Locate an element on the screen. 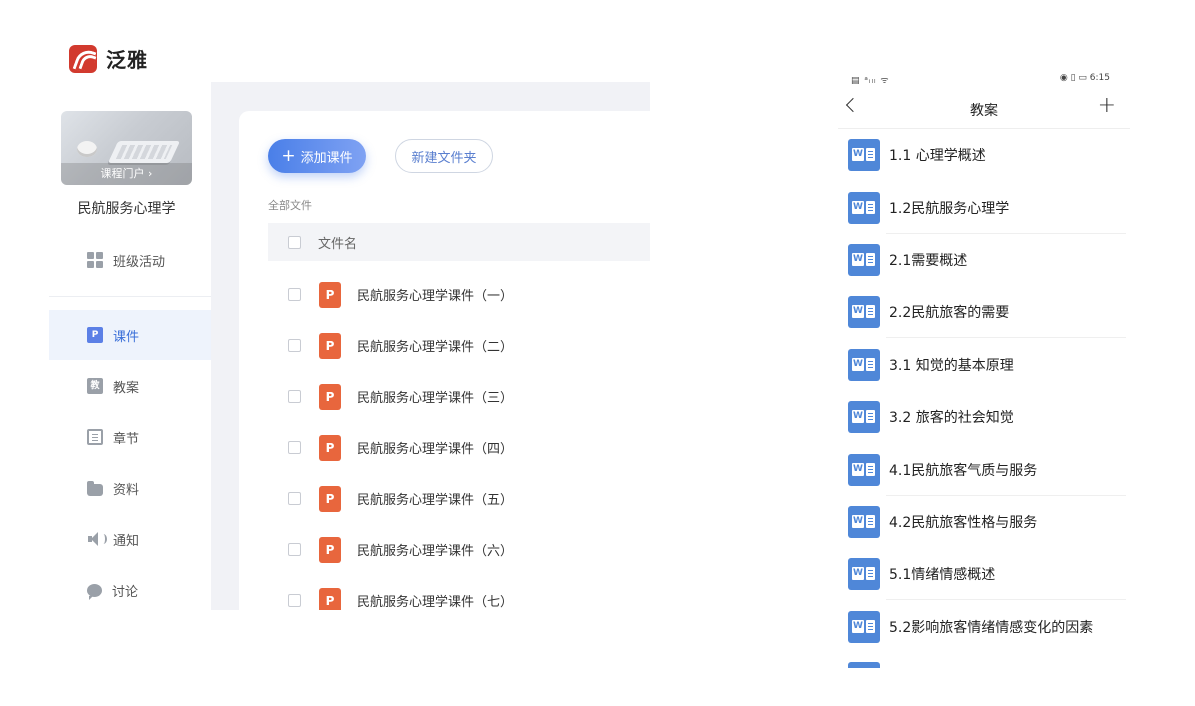  sidebar-item-courseware: P 课件 is located at coordinates (130, 335).